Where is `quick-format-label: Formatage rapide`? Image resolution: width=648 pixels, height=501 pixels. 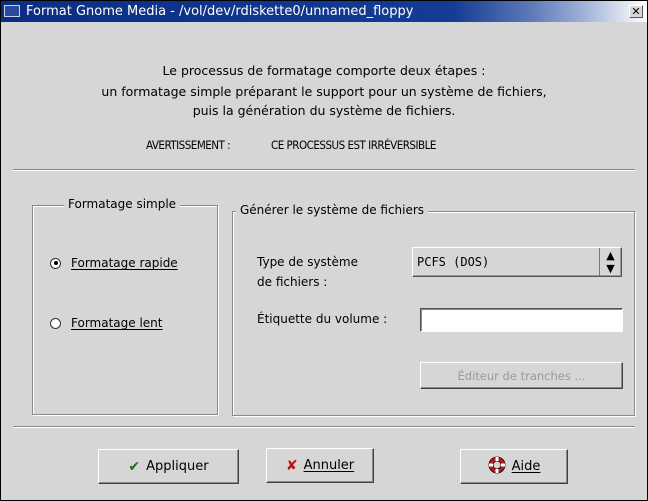
quick-format-label: Formatage rapide is located at coordinates (124, 263).